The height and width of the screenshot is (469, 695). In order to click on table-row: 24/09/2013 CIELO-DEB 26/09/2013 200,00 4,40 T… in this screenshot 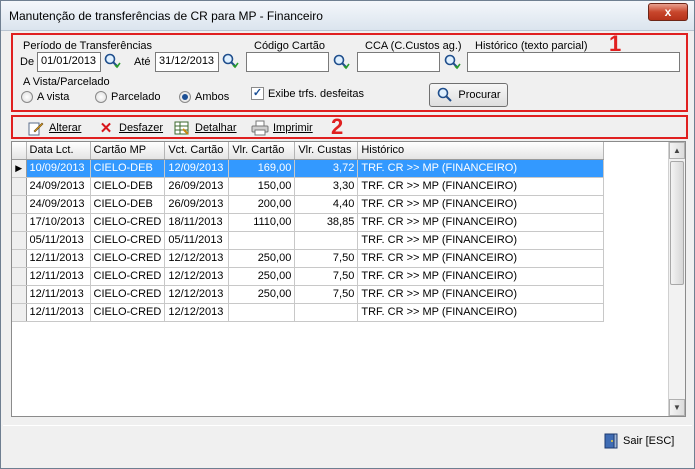, I will do `click(308, 204)`.